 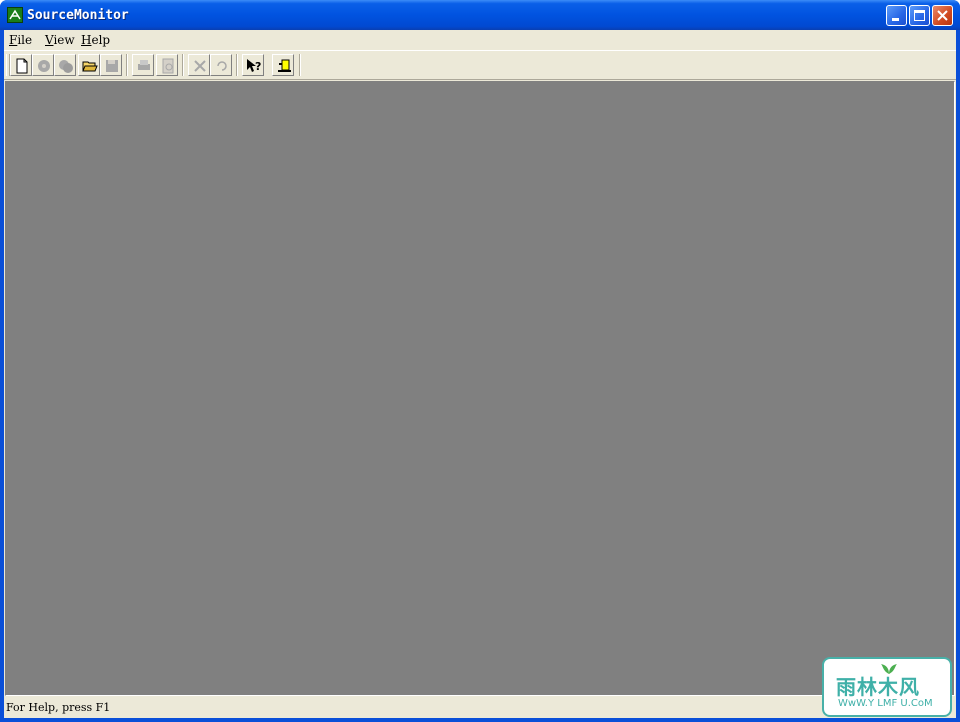 What do you see at coordinates (895, 19) in the screenshot?
I see `minimize-icon` at bounding box center [895, 19].